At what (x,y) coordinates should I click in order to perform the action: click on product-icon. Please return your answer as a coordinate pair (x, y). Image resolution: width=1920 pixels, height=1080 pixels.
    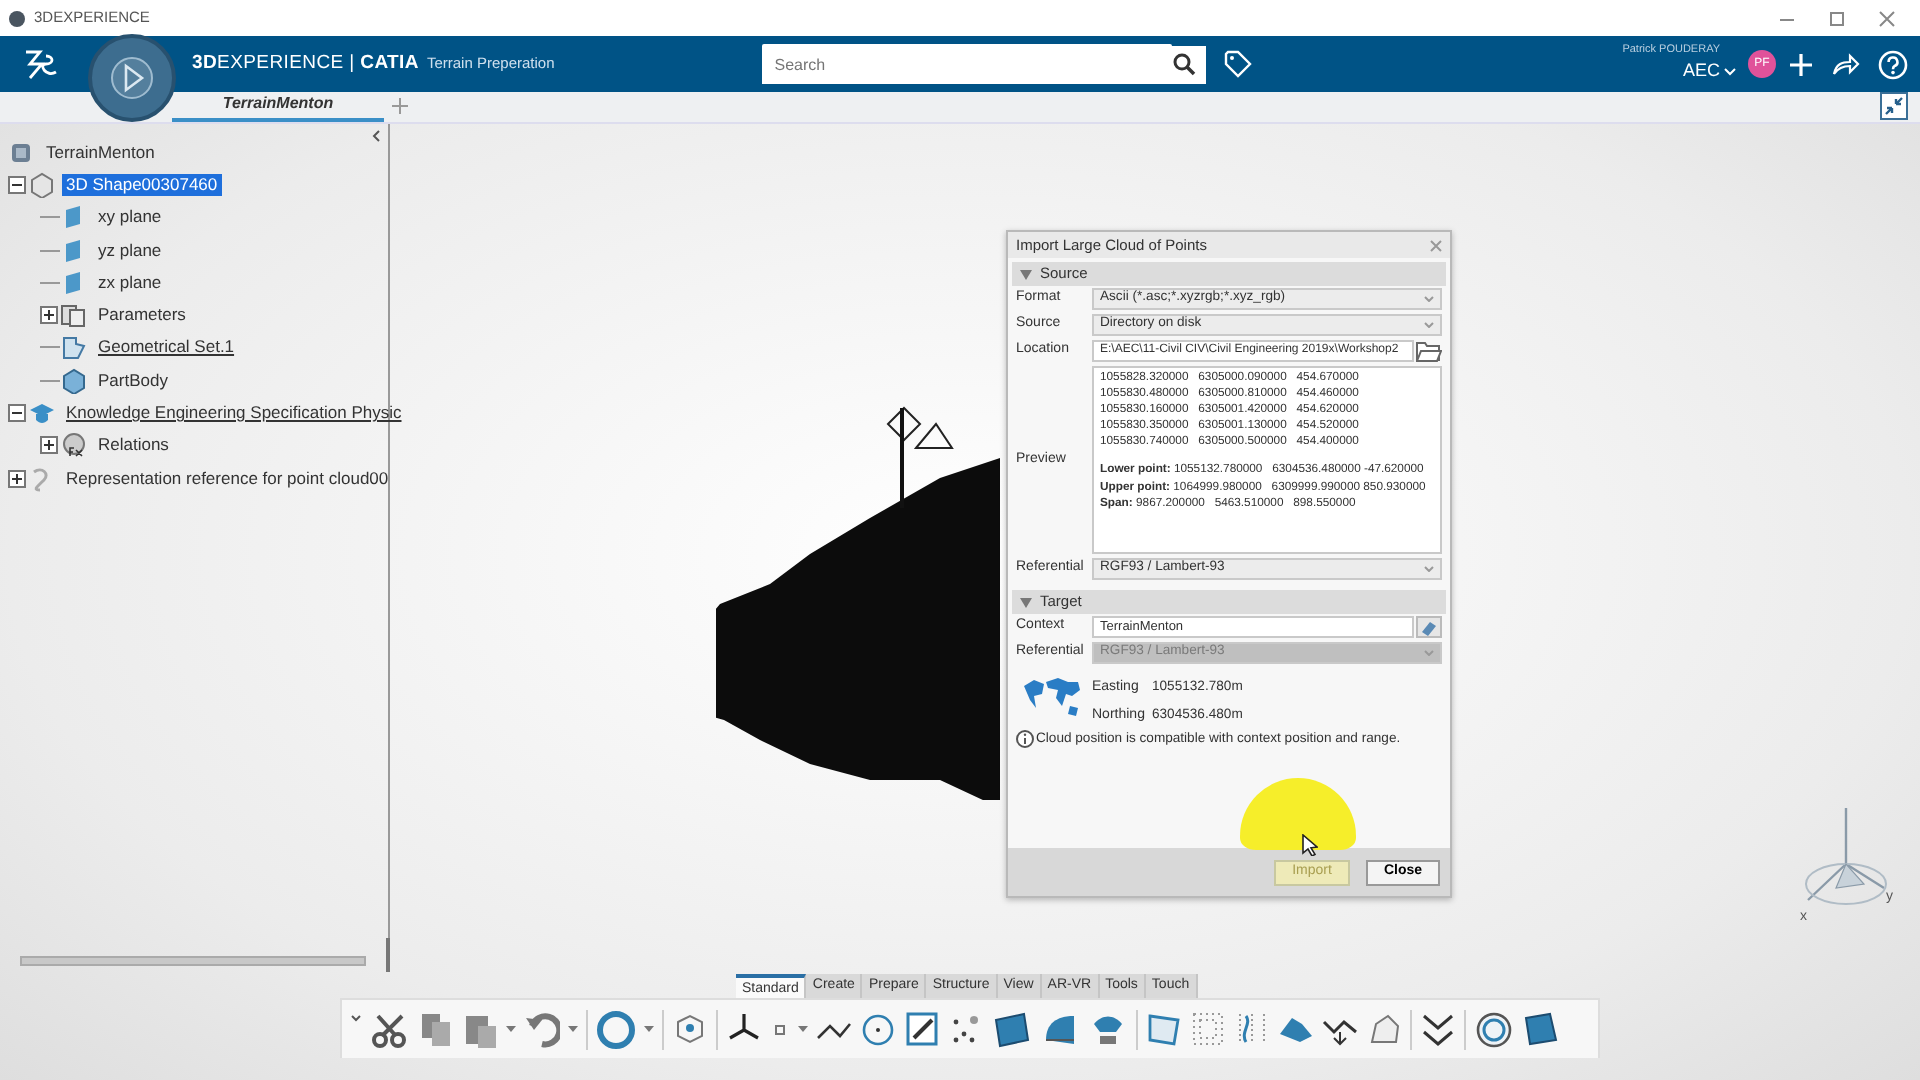
    Looking at the image, I should click on (21, 152).